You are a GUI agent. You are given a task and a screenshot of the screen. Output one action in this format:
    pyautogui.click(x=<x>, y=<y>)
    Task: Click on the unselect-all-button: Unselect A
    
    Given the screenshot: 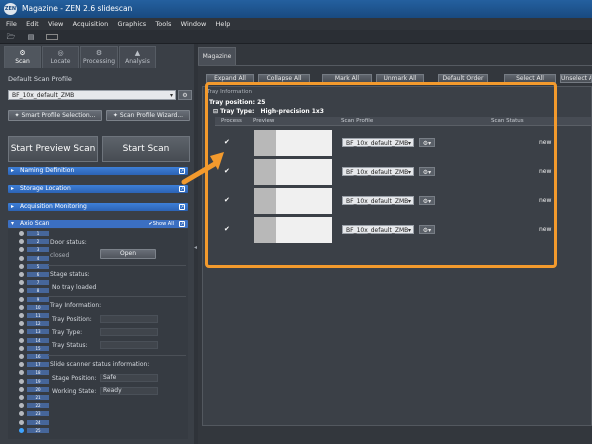 What is the action you would take?
    pyautogui.click(x=576, y=78)
    